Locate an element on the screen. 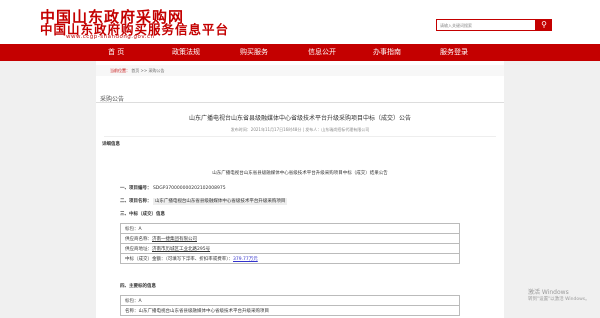  result-title: 山东广播电视台山东省县级融媒体中心省级技术平台升级采购项目中标（成交）结果公告 is located at coordinates (300, 173).